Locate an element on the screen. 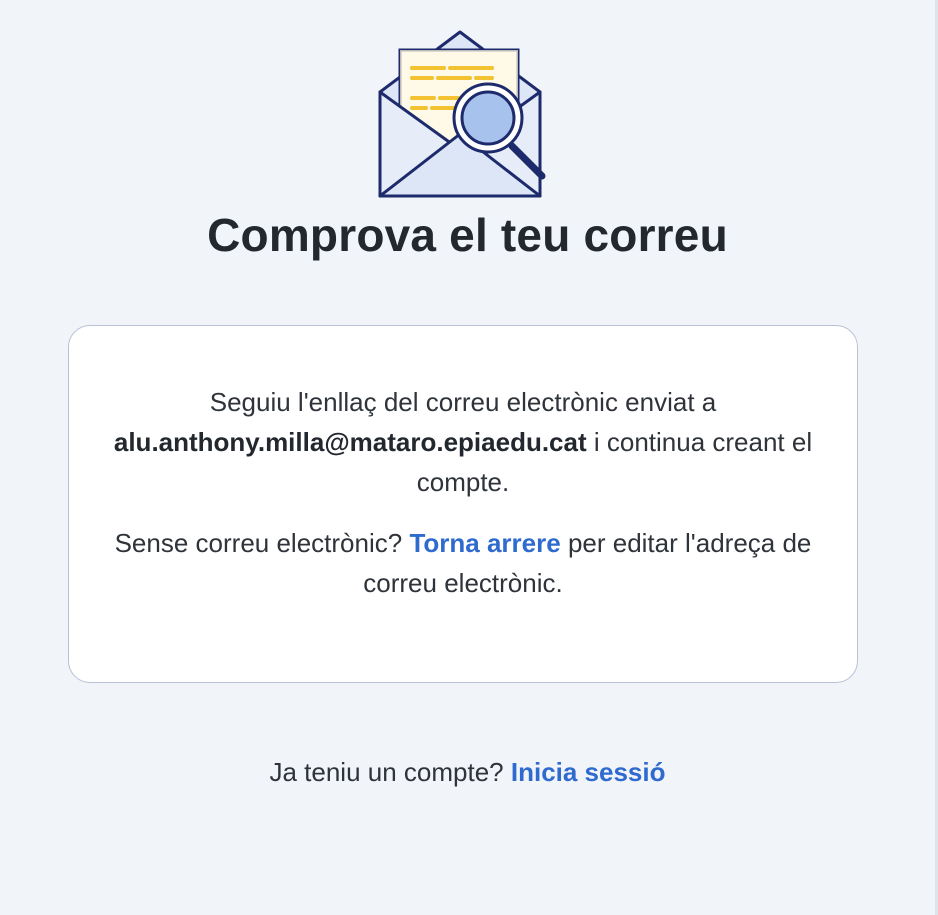  email-address: alu.anthony.milla@mataro.epiaedu.cat is located at coordinates (350, 442).